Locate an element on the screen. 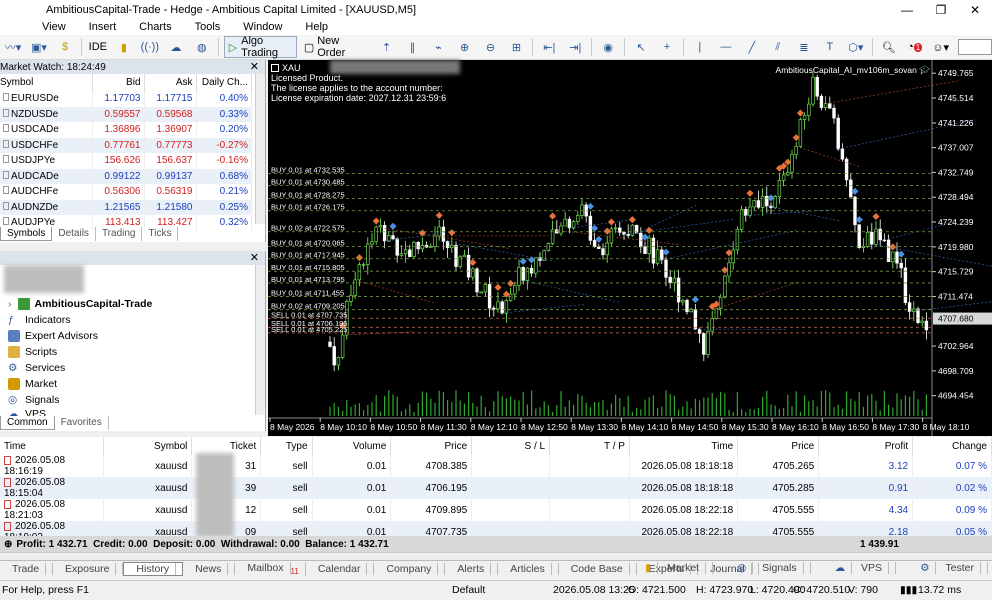  market-watch-scrollbar is located at coordinates (260, 149).